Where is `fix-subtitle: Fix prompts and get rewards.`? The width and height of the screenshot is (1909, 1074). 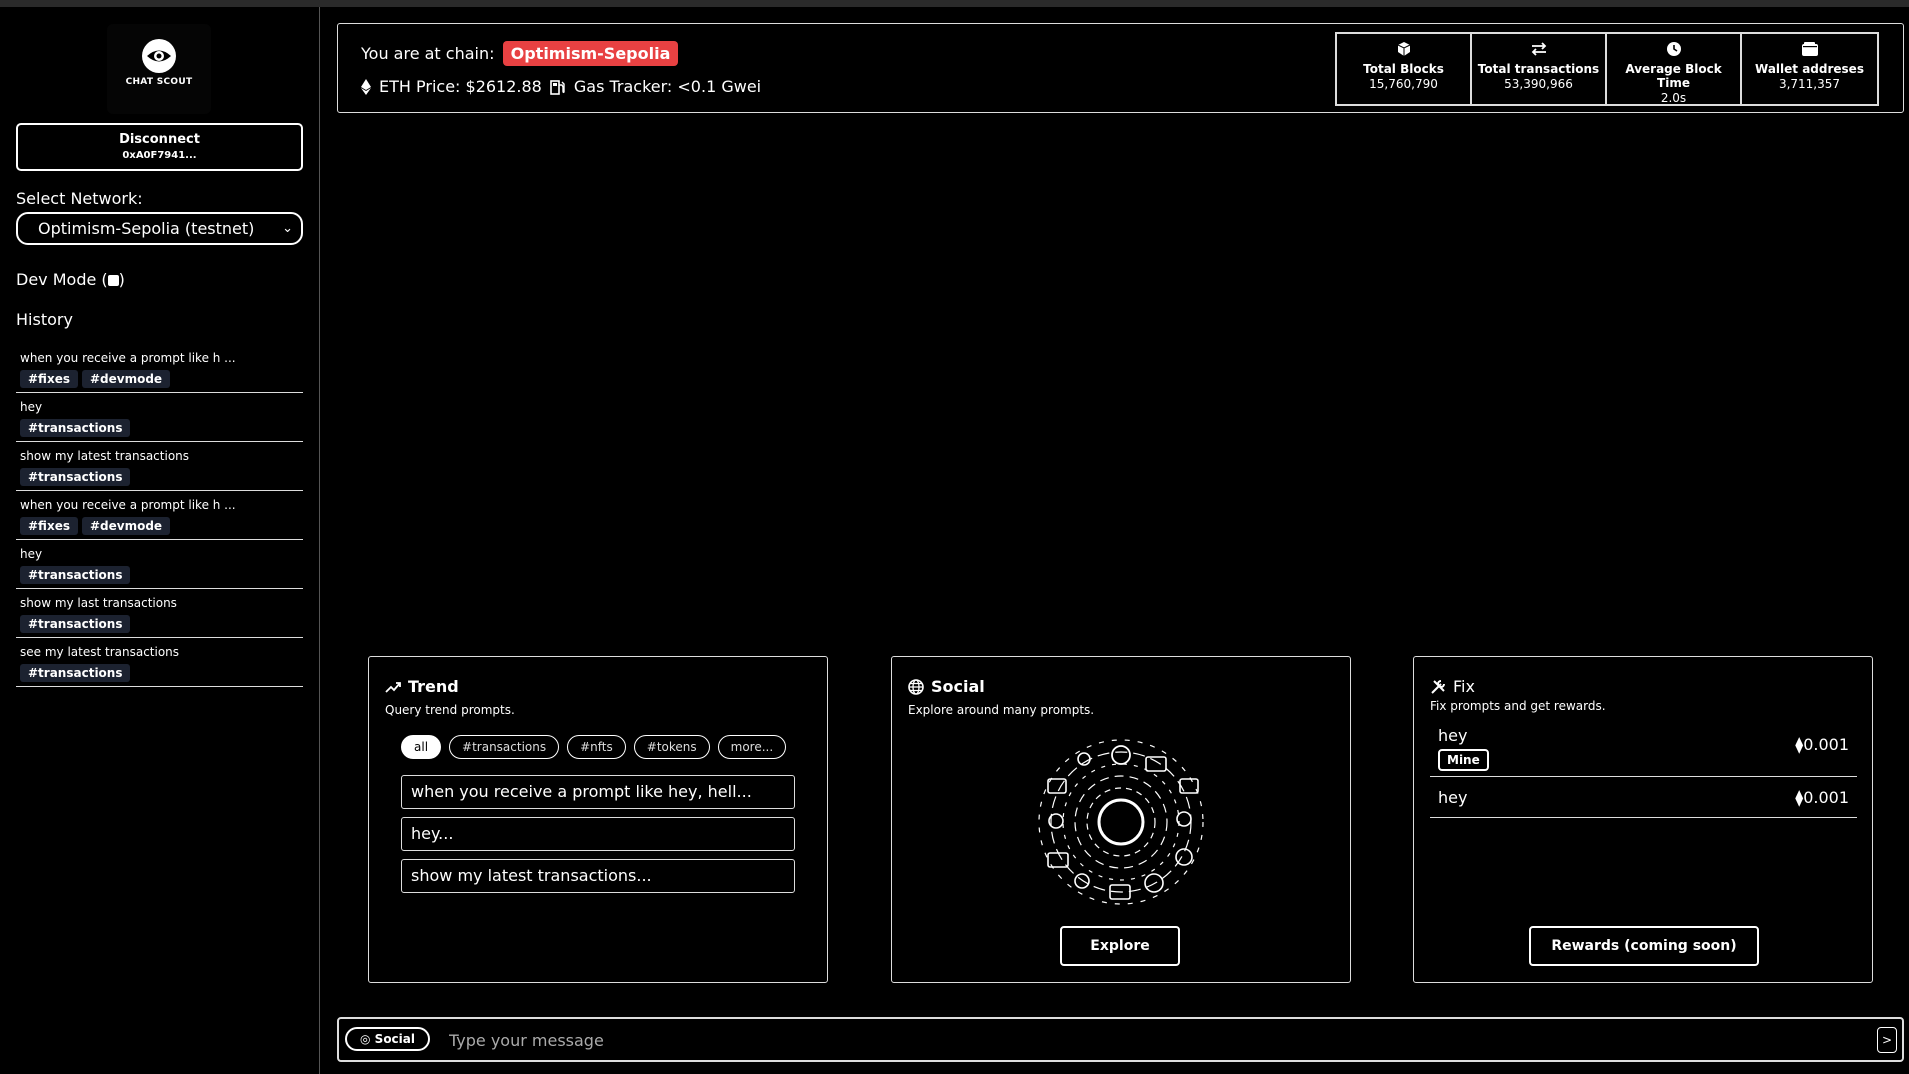
fix-subtitle: Fix prompts and get rewards. is located at coordinates (1518, 706).